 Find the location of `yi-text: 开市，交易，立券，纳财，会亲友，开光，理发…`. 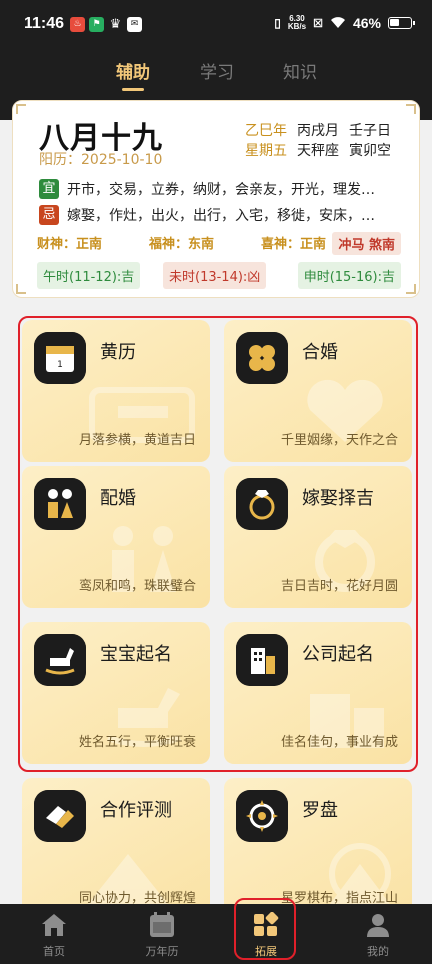

yi-text: 开市，交易，立券，纳财，会亲友，开光，理发… is located at coordinates (221, 190).